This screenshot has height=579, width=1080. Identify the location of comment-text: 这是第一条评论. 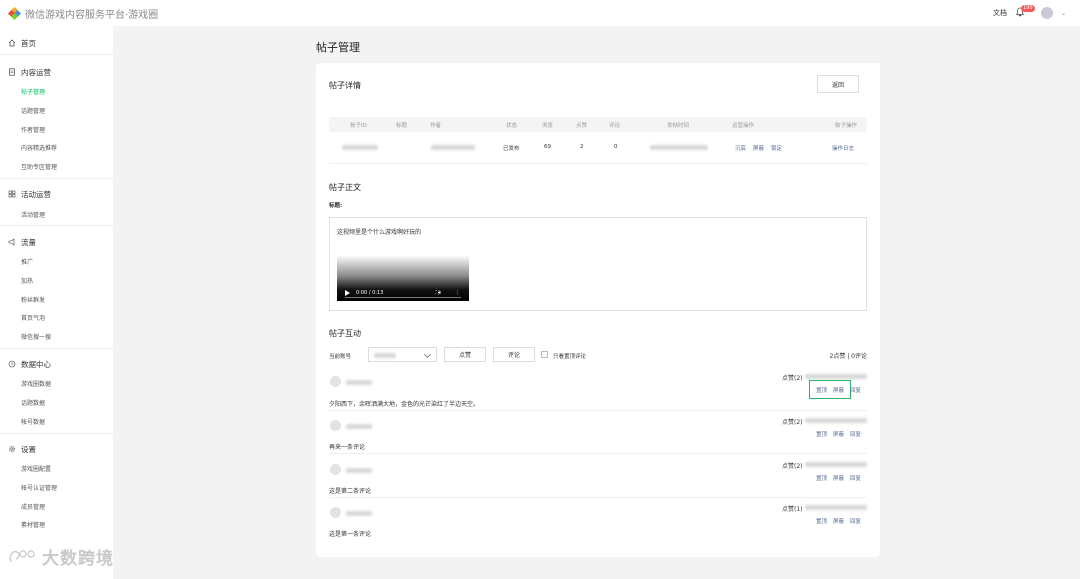
(350, 534).